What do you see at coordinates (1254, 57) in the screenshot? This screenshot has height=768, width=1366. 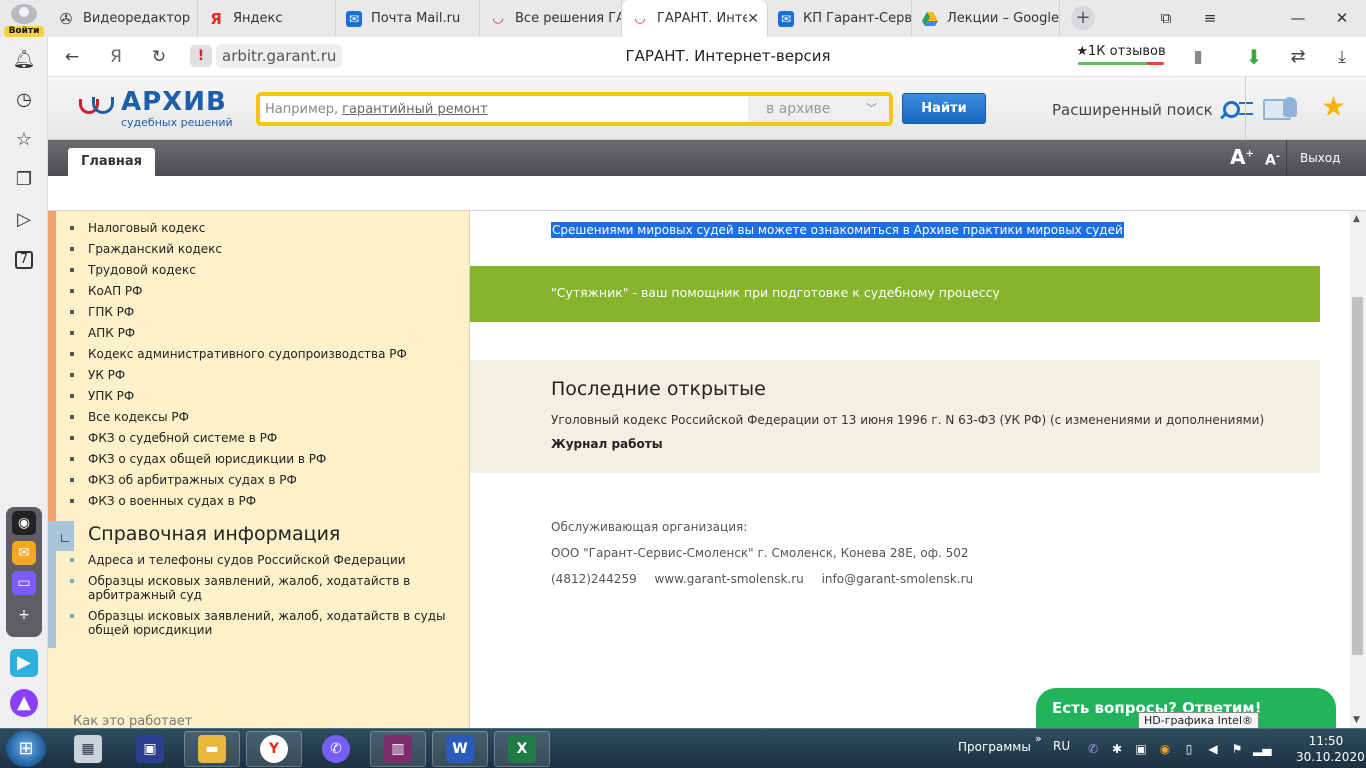 I see `download-manager-icon: ⬇` at bounding box center [1254, 57].